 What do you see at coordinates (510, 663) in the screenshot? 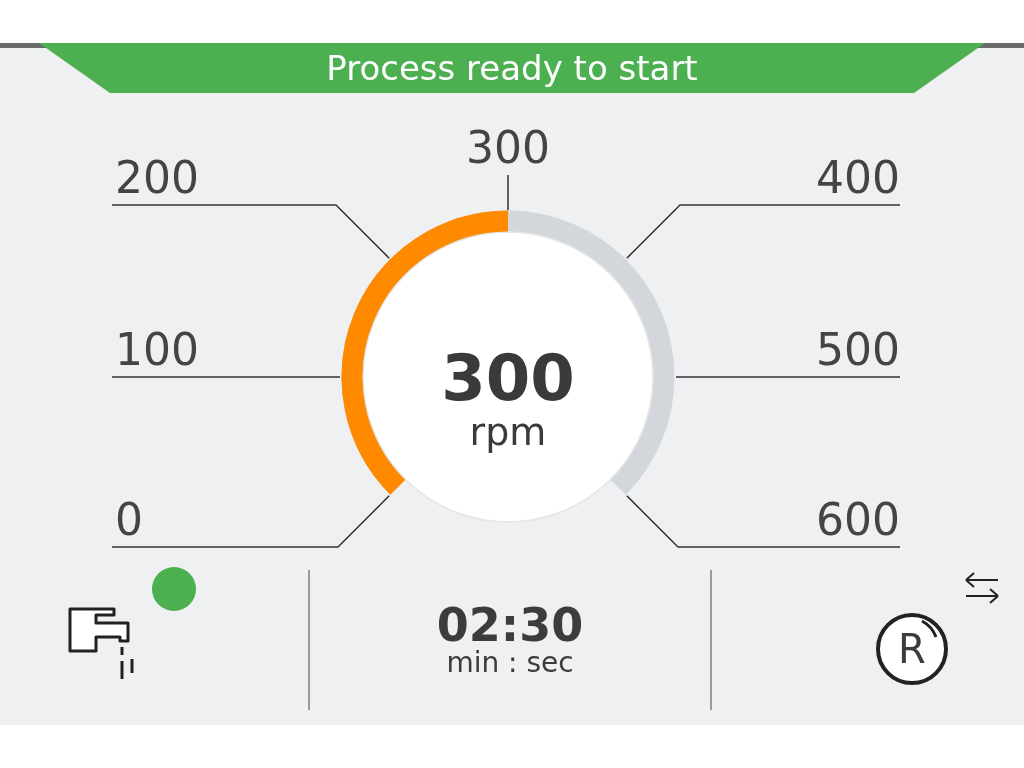
I see `timer-unit: min : sec` at bounding box center [510, 663].